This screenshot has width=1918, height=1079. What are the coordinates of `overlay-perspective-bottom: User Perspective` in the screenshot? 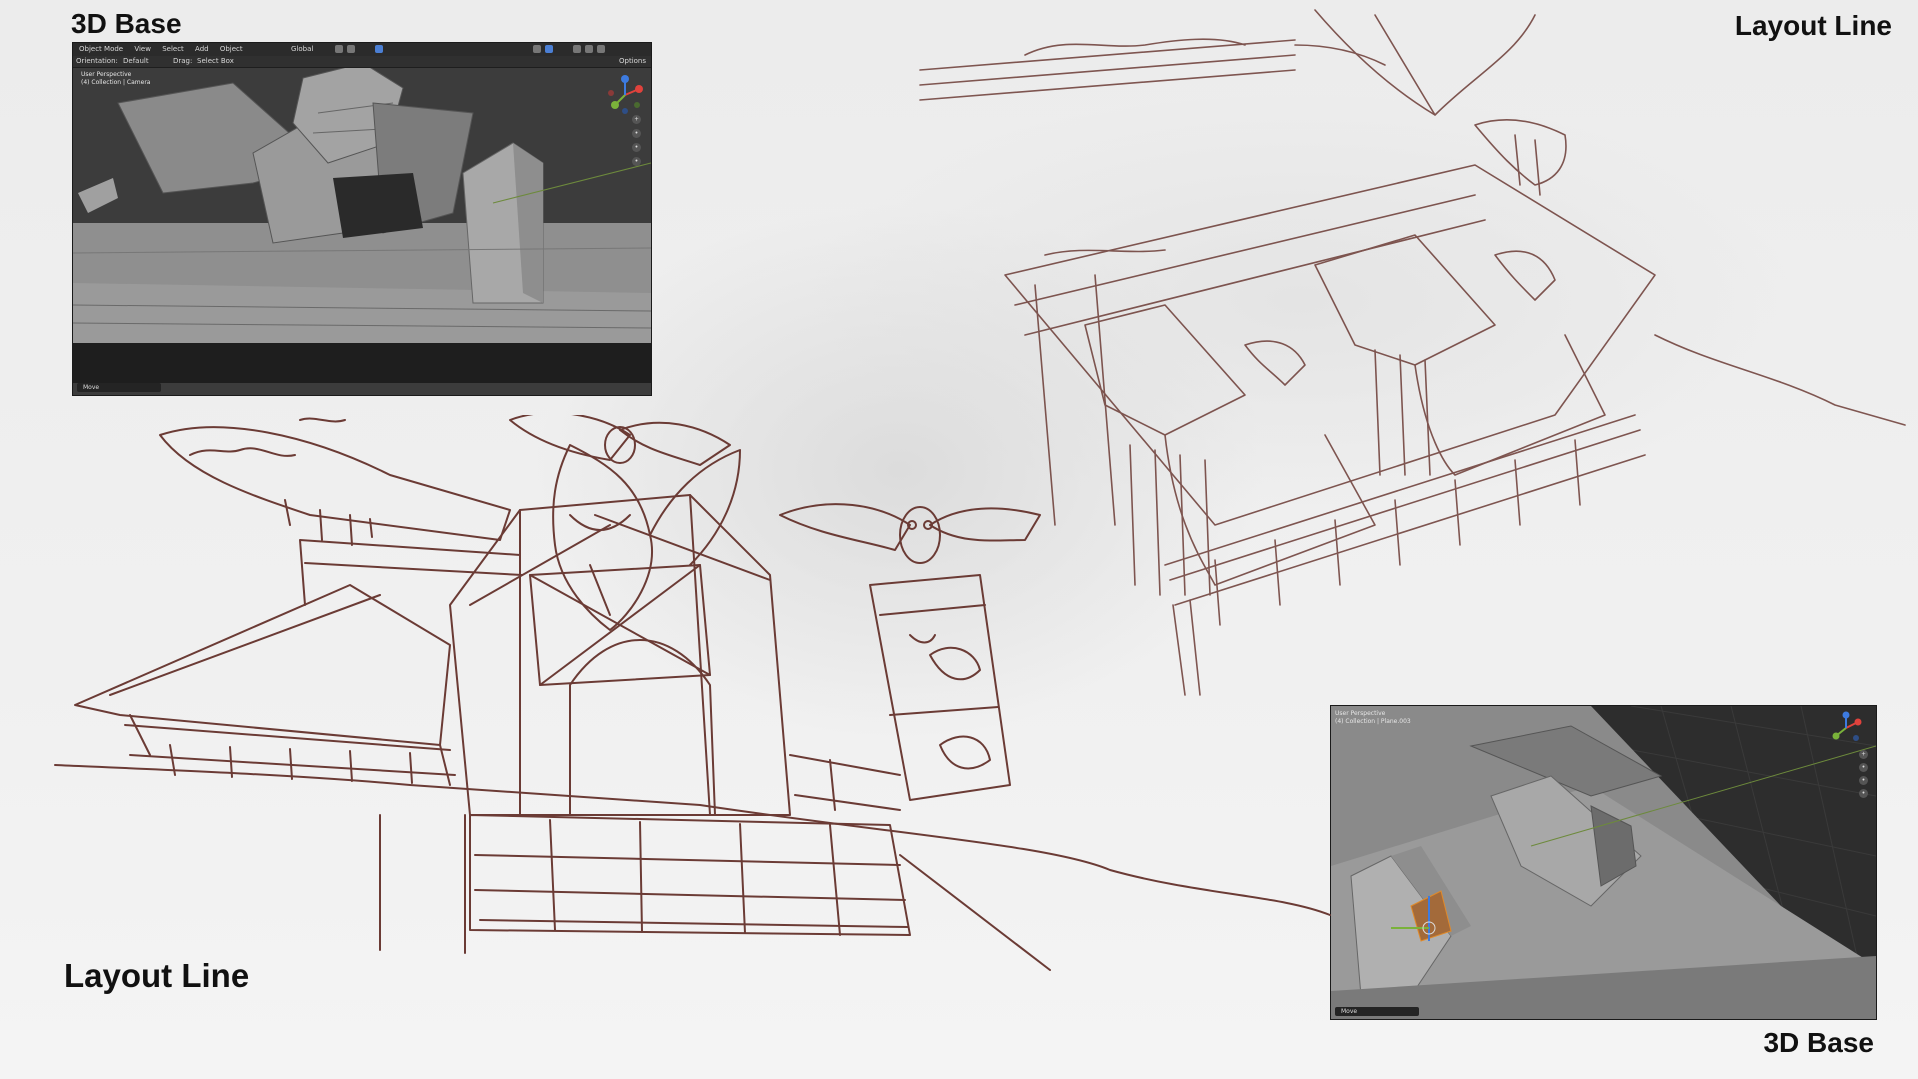 It's located at (1360, 713).